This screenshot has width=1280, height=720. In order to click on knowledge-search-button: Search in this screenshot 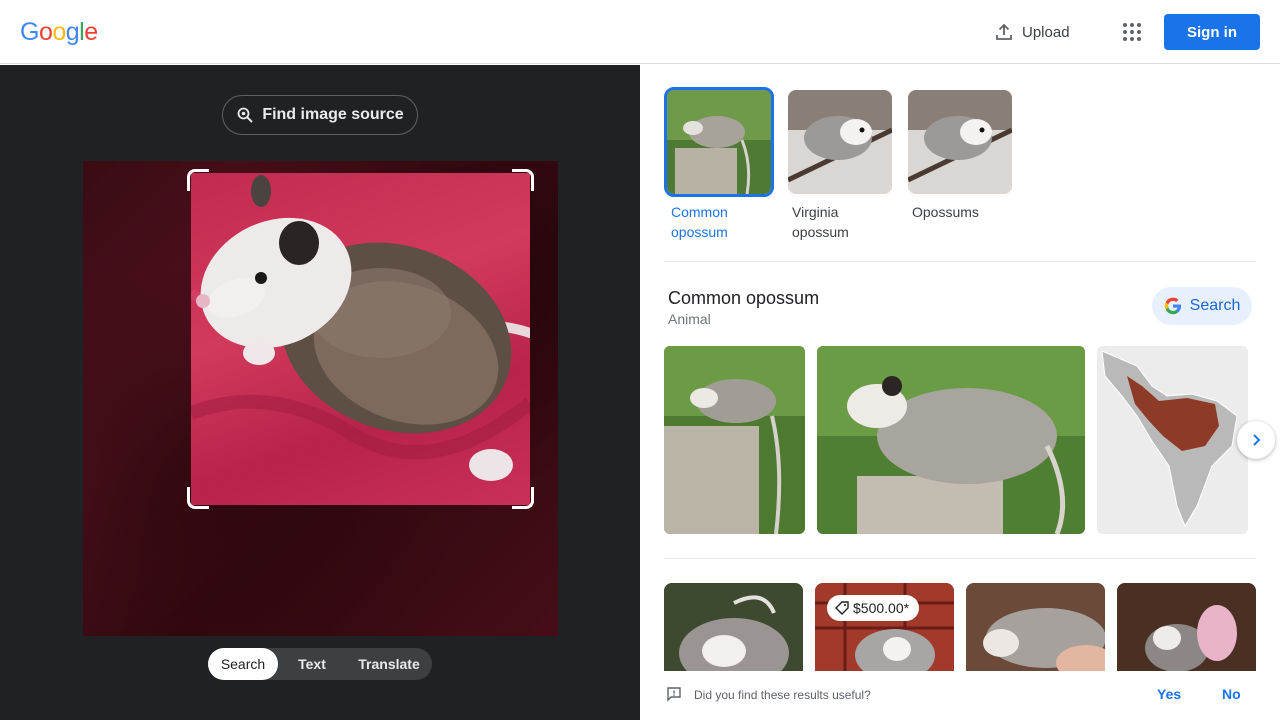, I will do `click(1202, 306)`.